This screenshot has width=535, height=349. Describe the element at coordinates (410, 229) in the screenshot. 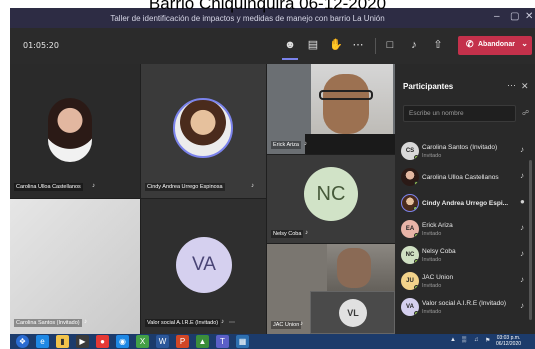

I see `avatar: EA` at that location.